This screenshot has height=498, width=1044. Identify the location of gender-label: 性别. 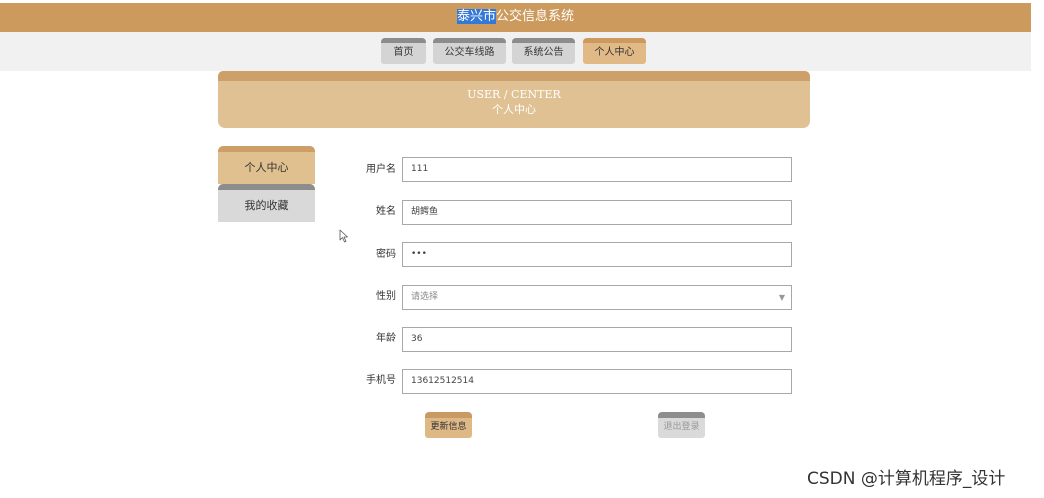
(386, 296).